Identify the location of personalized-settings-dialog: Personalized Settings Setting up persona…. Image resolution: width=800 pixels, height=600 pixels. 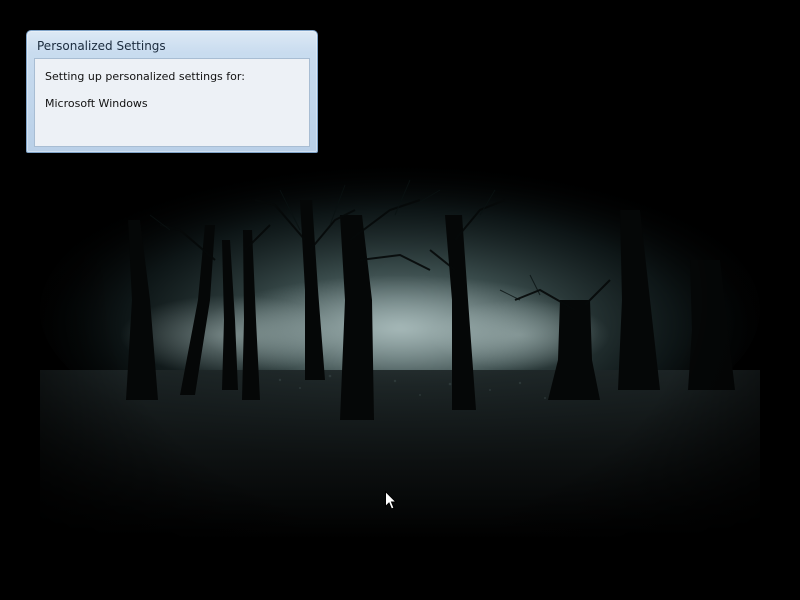
(172, 91).